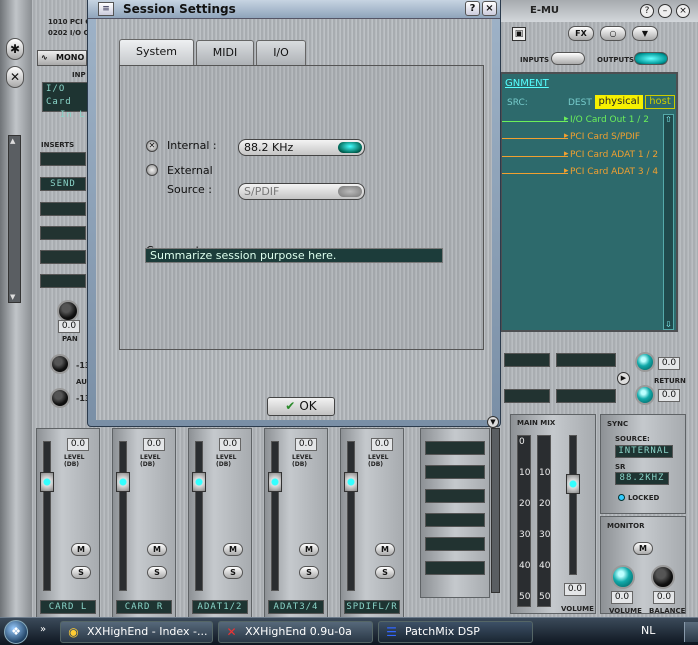 The width and height of the screenshot is (698, 645). I want to click on task-item-xxhighend: ✕ XXHighEnd 0.9u-0a, so click(295, 632).